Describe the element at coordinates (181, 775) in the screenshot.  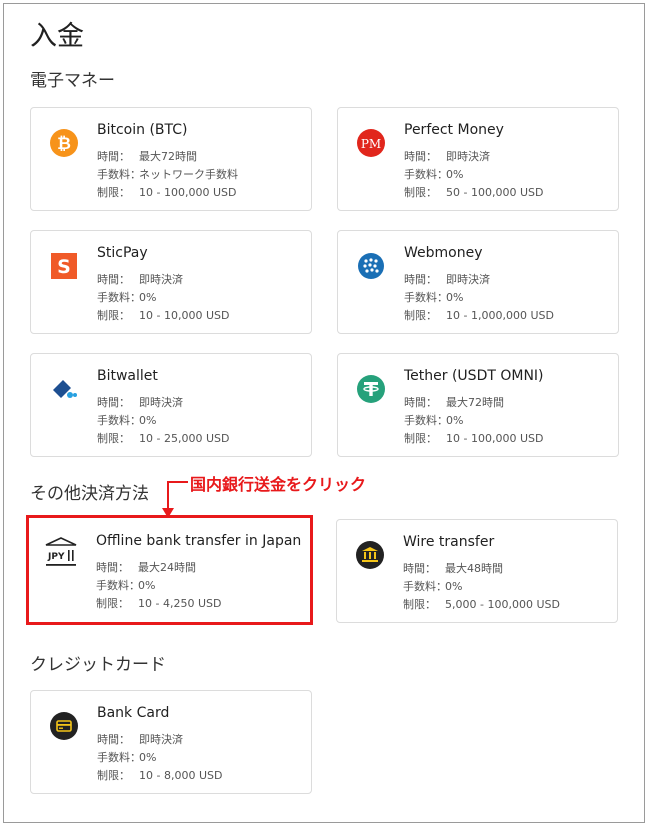
I see `limit-value: 10 - 8,000 USD` at that location.